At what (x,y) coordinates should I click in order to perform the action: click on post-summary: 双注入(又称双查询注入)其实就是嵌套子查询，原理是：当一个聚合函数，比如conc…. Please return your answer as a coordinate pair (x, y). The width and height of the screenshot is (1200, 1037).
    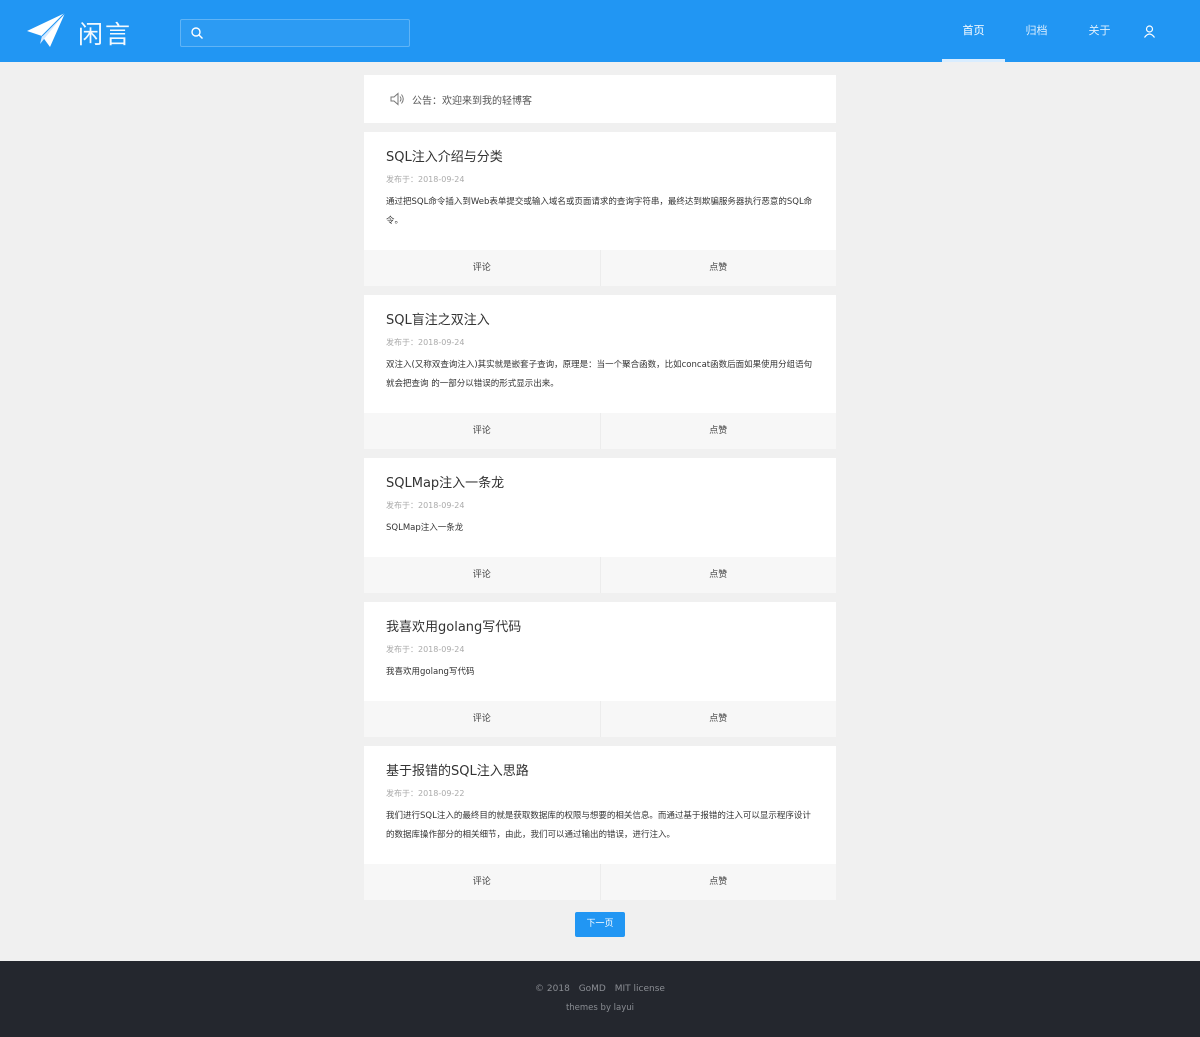
    Looking at the image, I should click on (599, 374).